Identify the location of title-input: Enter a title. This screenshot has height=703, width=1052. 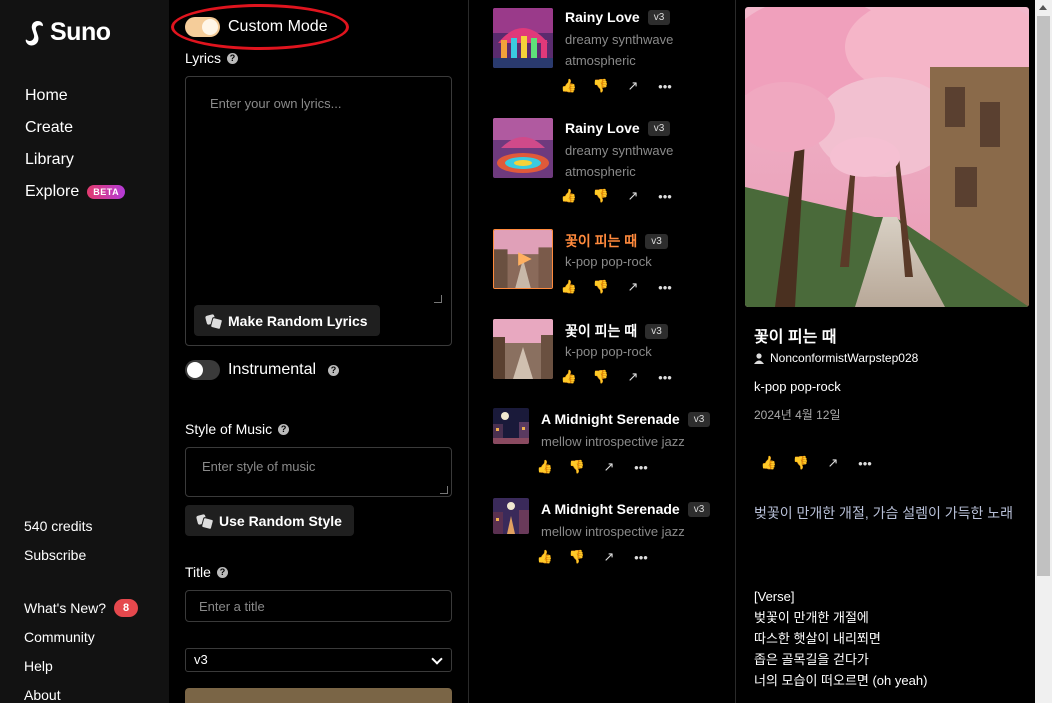
(318, 606).